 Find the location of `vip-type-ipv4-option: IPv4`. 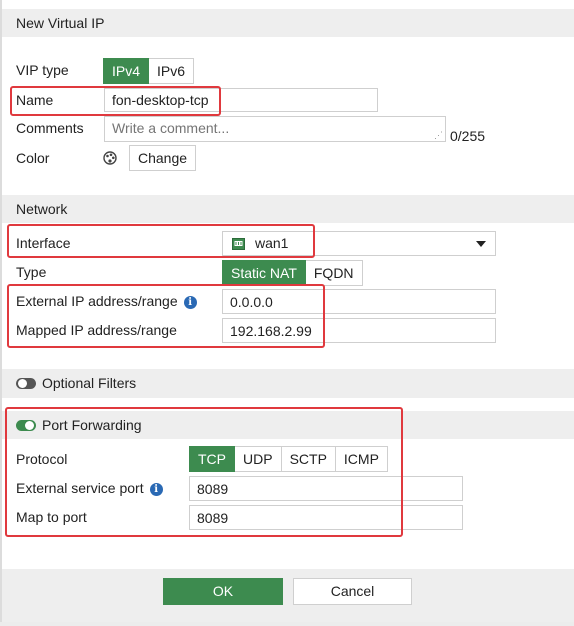

vip-type-ipv4-option: IPv4 is located at coordinates (126, 71).